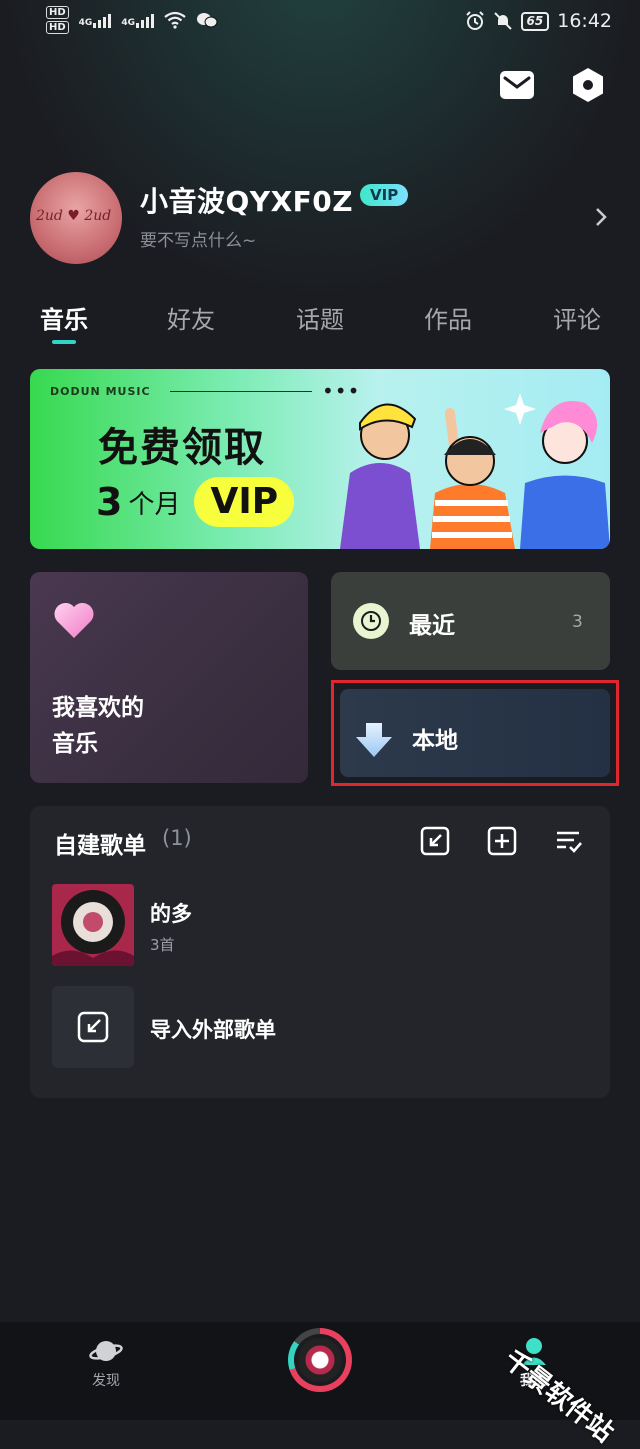 The height and width of the screenshot is (1449, 640). I want to click on wifi-icon, so click(175, 20).